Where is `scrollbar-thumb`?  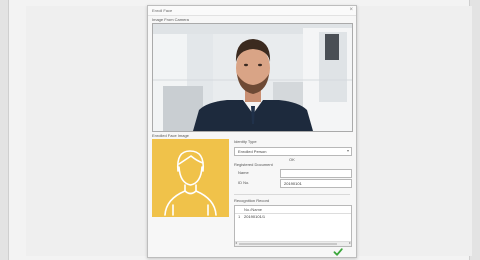
scrollbar-thumb is located at coordinates (288, 244).